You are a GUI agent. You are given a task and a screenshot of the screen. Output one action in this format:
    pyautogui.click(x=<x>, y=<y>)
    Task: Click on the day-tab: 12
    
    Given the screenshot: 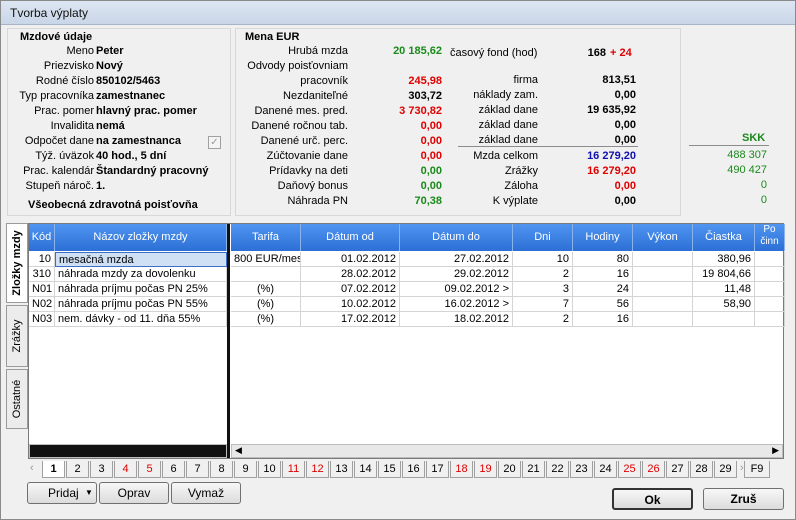 What is the action you would take?
    pyautogui.click(x=317, y=469)
    